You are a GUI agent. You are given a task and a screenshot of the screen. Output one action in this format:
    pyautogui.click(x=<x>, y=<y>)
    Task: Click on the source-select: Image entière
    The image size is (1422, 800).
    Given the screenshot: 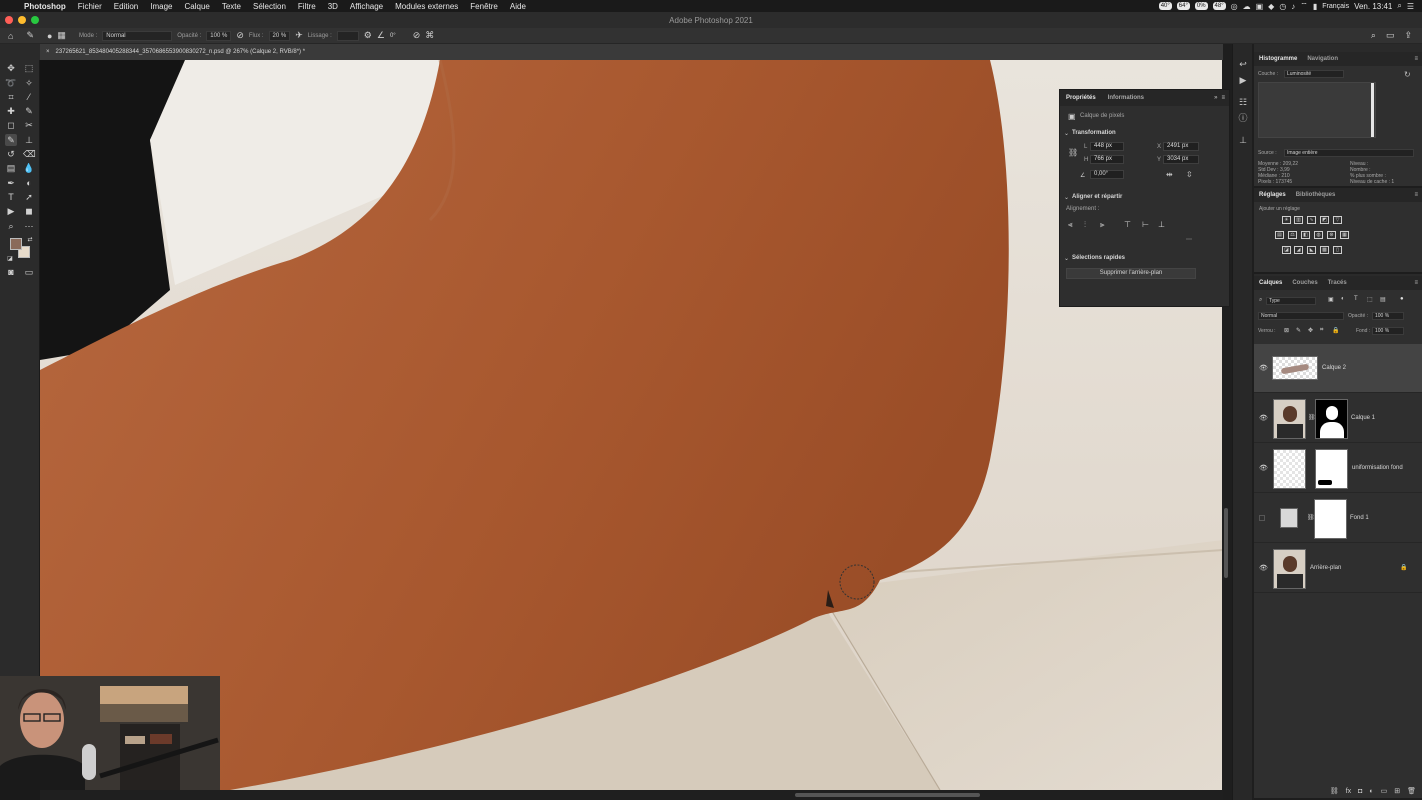 What is the action you would take?
    pyautogui.click(x=1349, y=153)
    